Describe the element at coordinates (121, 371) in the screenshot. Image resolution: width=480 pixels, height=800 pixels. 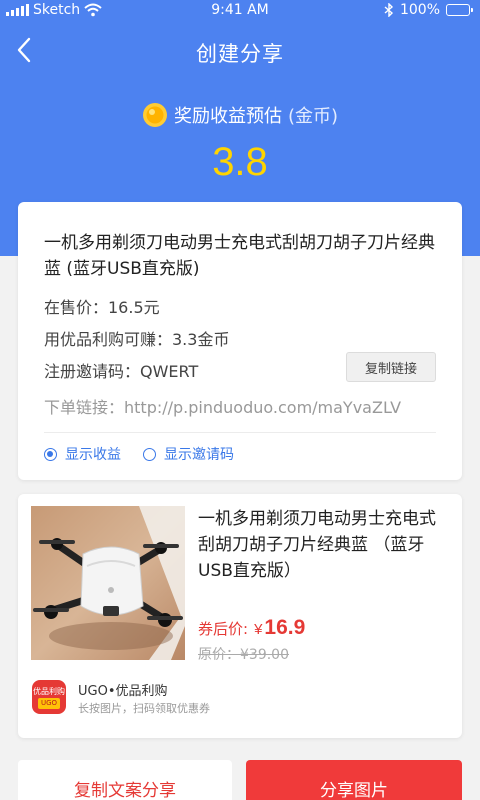
I see `invite-code-line: 注册邀请码：QWERT` at that location.